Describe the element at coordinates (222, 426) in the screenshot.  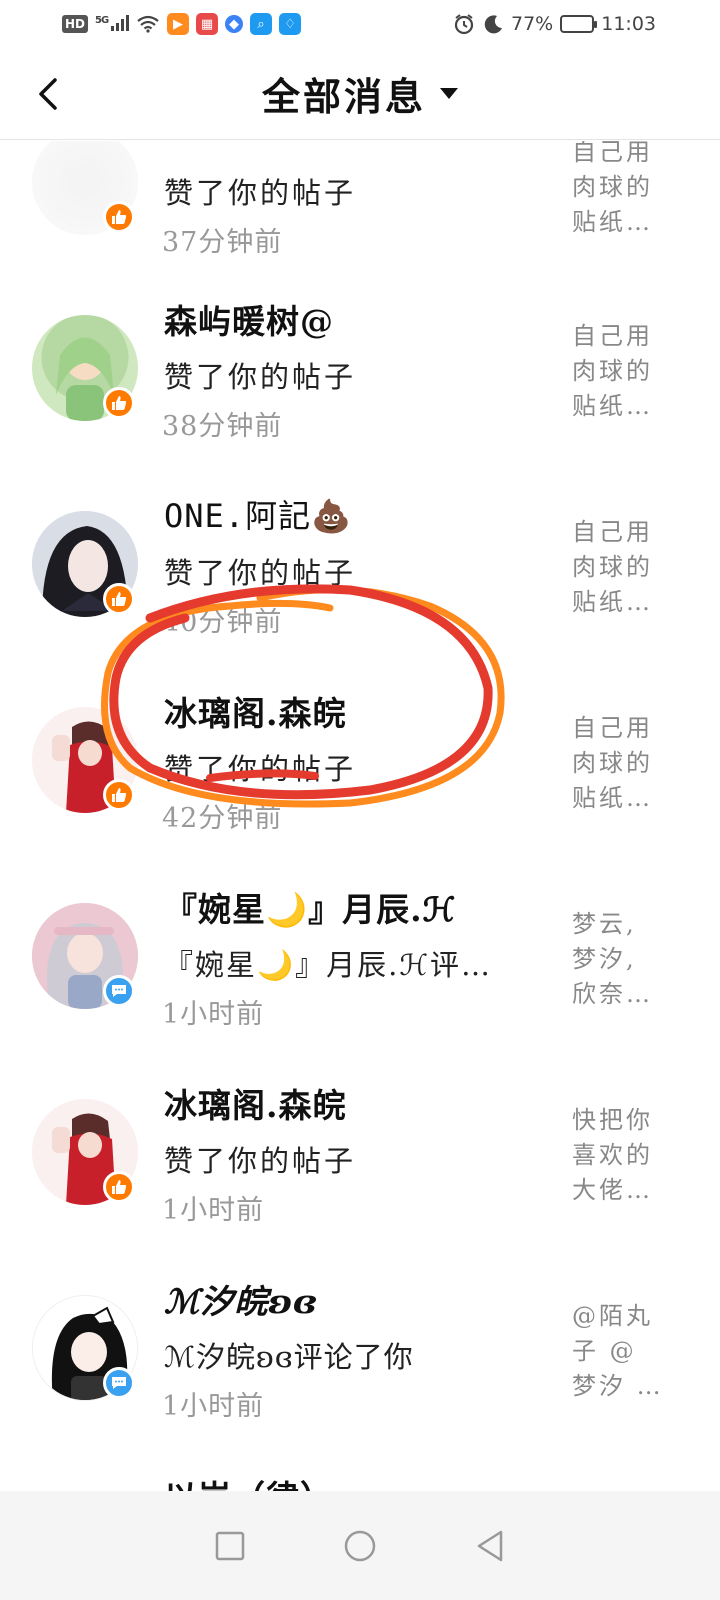
I see `timestamp: 38分钟前` at that location.